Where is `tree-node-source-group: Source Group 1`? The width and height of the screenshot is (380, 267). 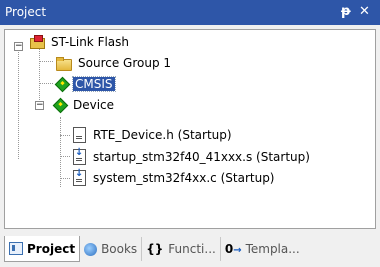
tree-node-source-group: Source Group 1 is located at coordinates (114, 63).